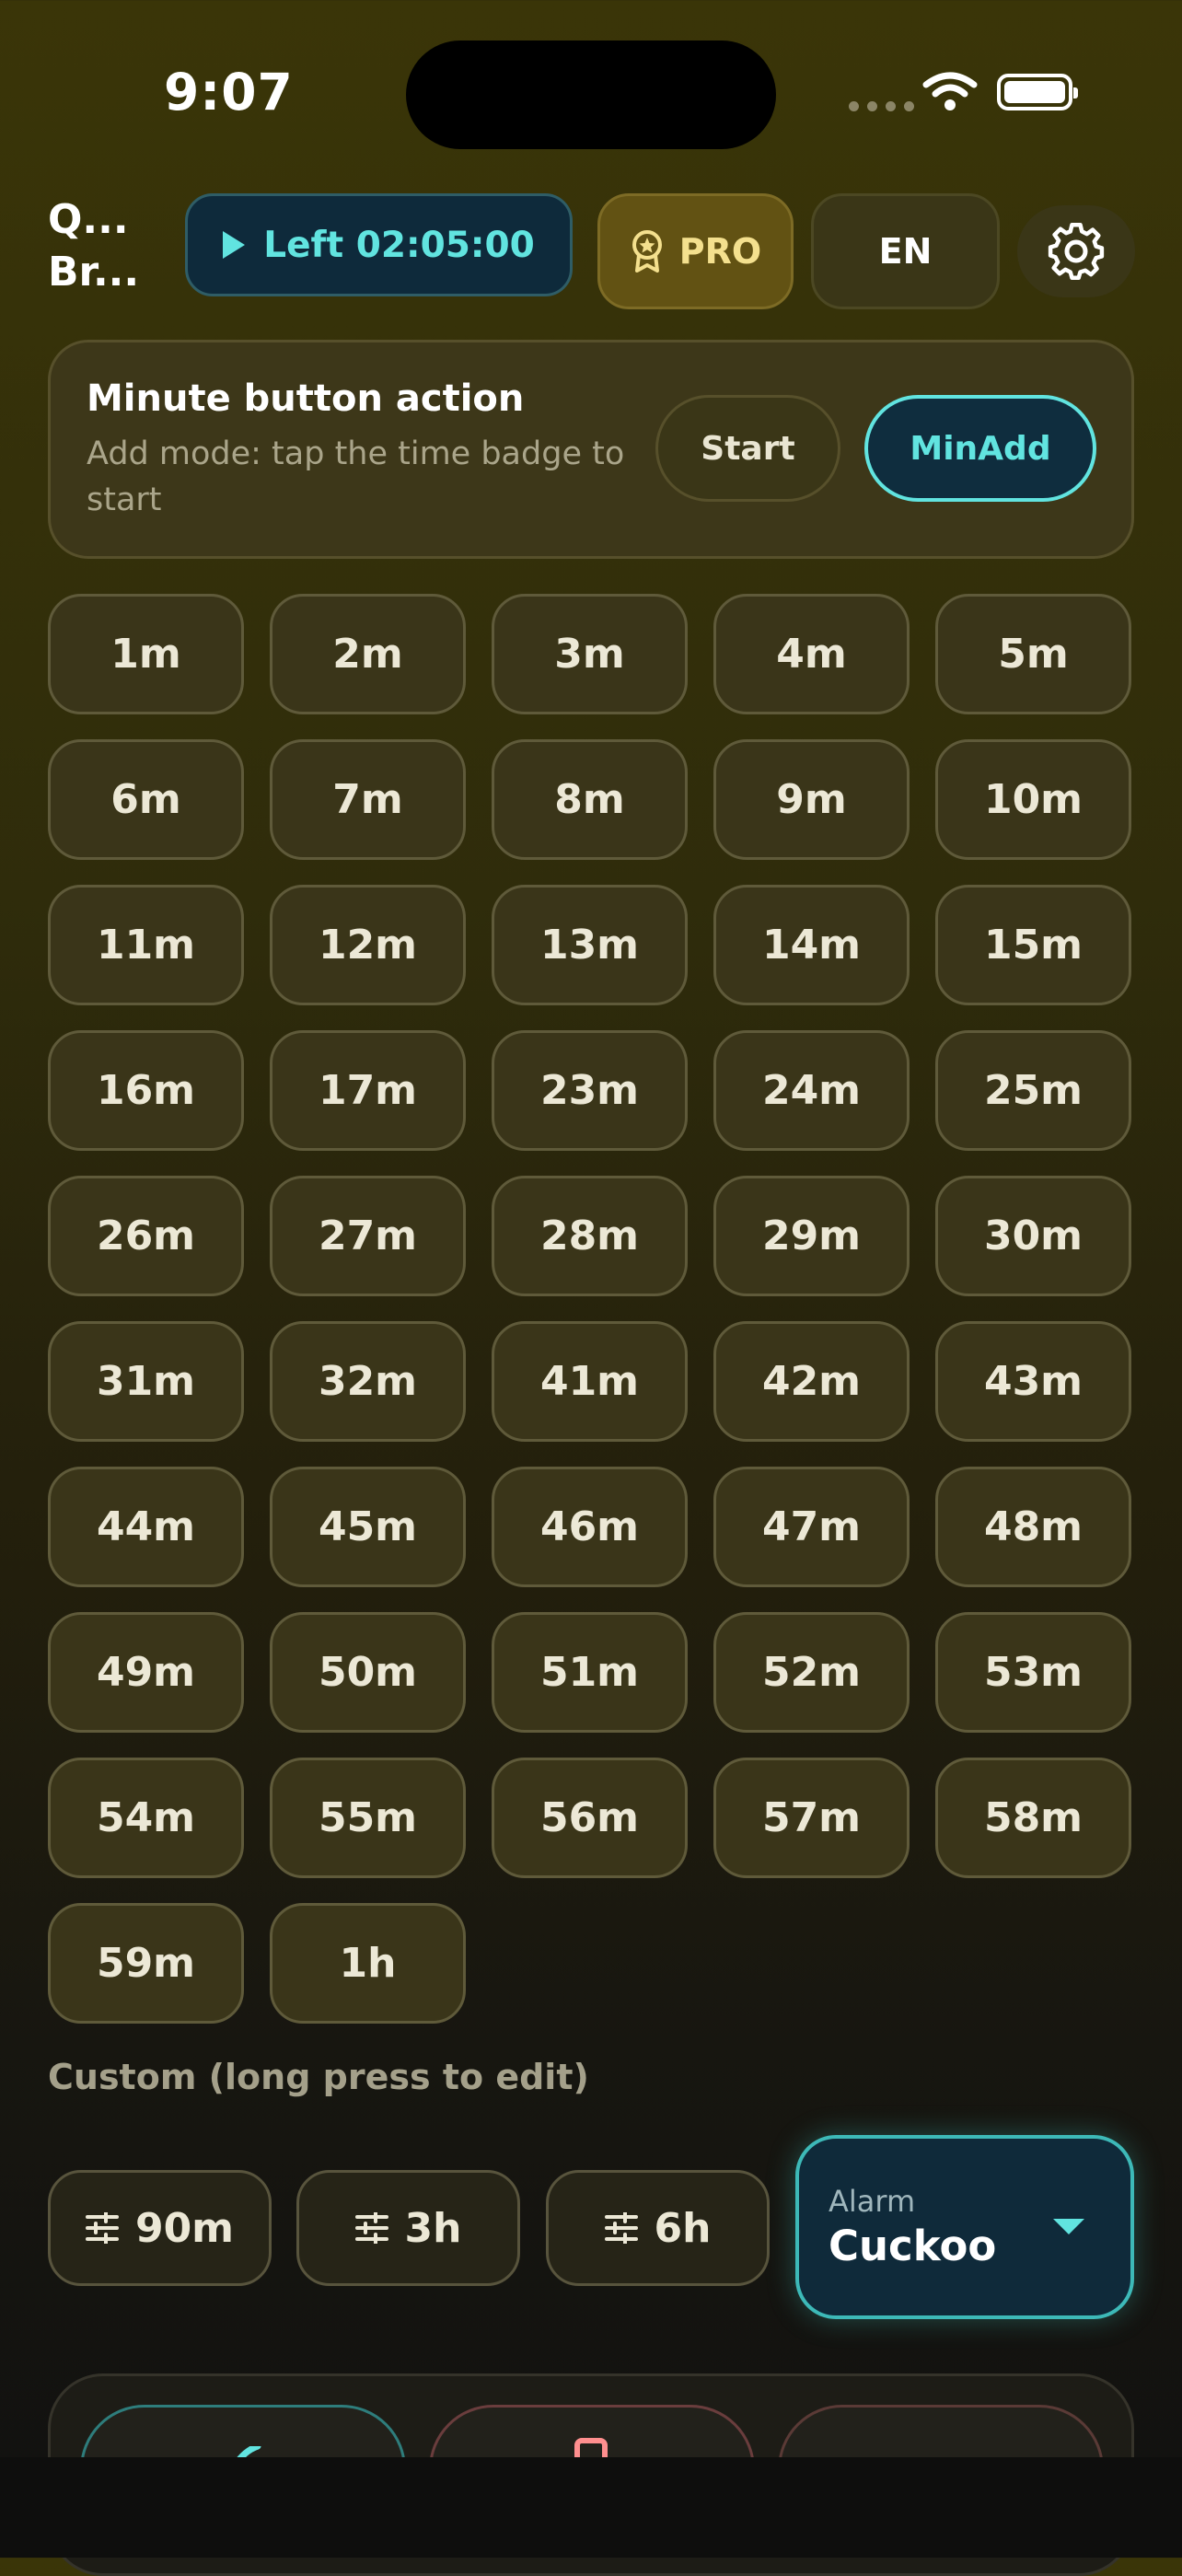 This screenshot has height=2576, width=1182. I want to click on minute-button-44m: 44m, so click(146, 1527).